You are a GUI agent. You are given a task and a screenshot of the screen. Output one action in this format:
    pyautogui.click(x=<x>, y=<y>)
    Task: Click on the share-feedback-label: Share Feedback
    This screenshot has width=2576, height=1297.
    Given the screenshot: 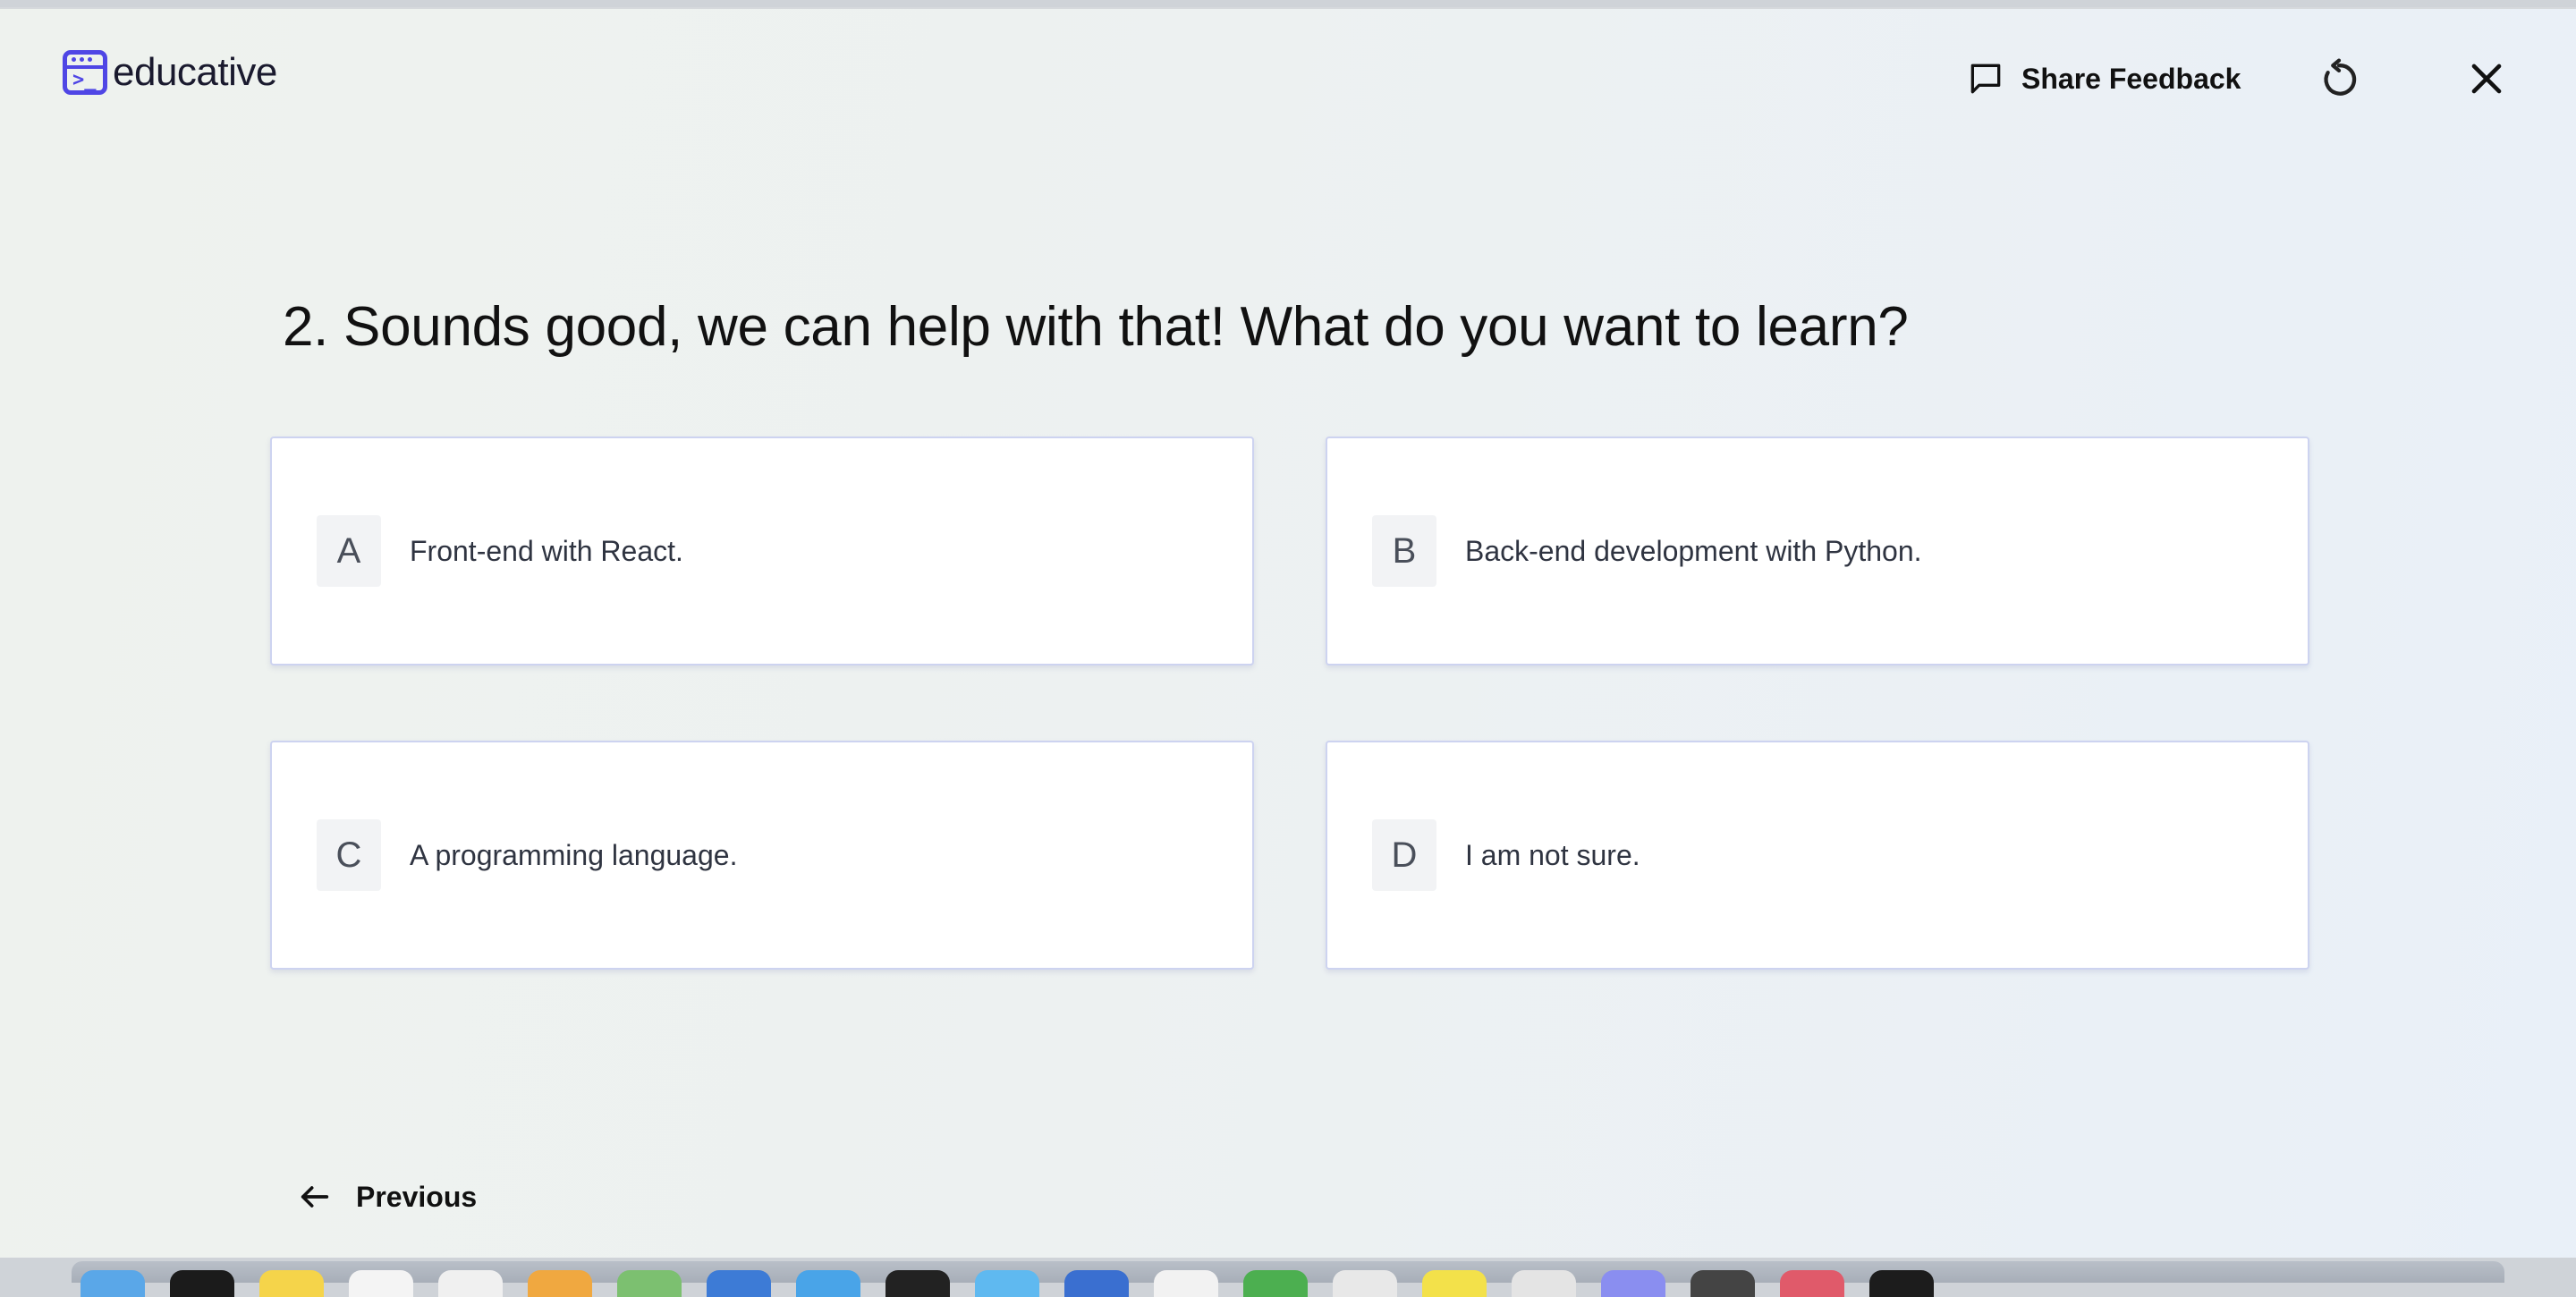 What is the action you would take?
    pyautogui.click(x=2131, y=78)
    